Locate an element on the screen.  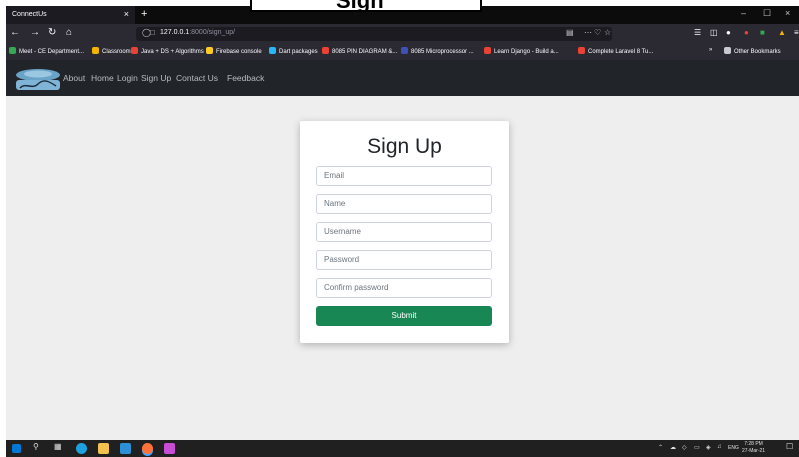
clock-time: 7:28 PM is located at coordinates (753, 444).